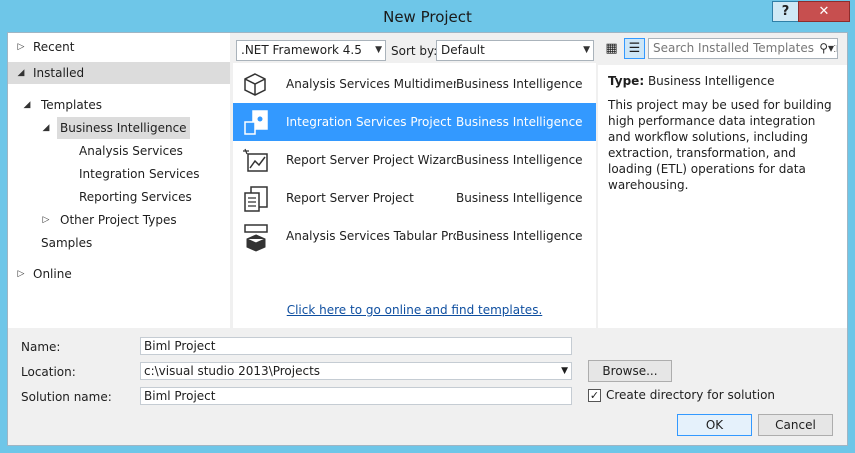 The image size is (855, 453). I want to click on help-button: ?, so click(785, 11).